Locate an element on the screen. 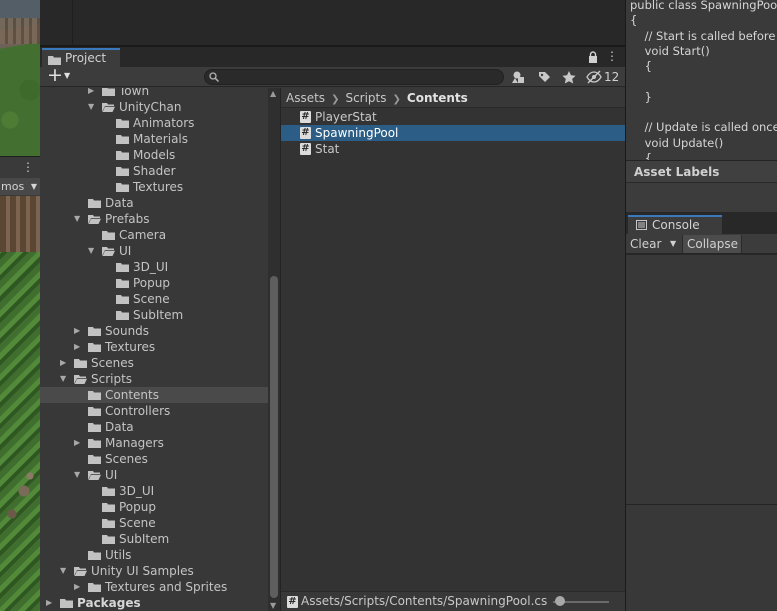  tree-item-label: UI is located at coordinates (111, 475).